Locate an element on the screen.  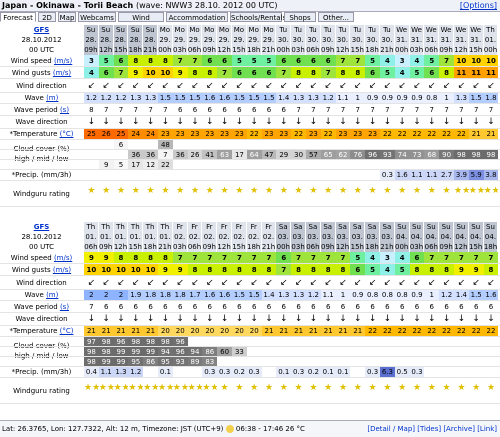
tab-webcams: Webcams is located at coordinates (97, 17).